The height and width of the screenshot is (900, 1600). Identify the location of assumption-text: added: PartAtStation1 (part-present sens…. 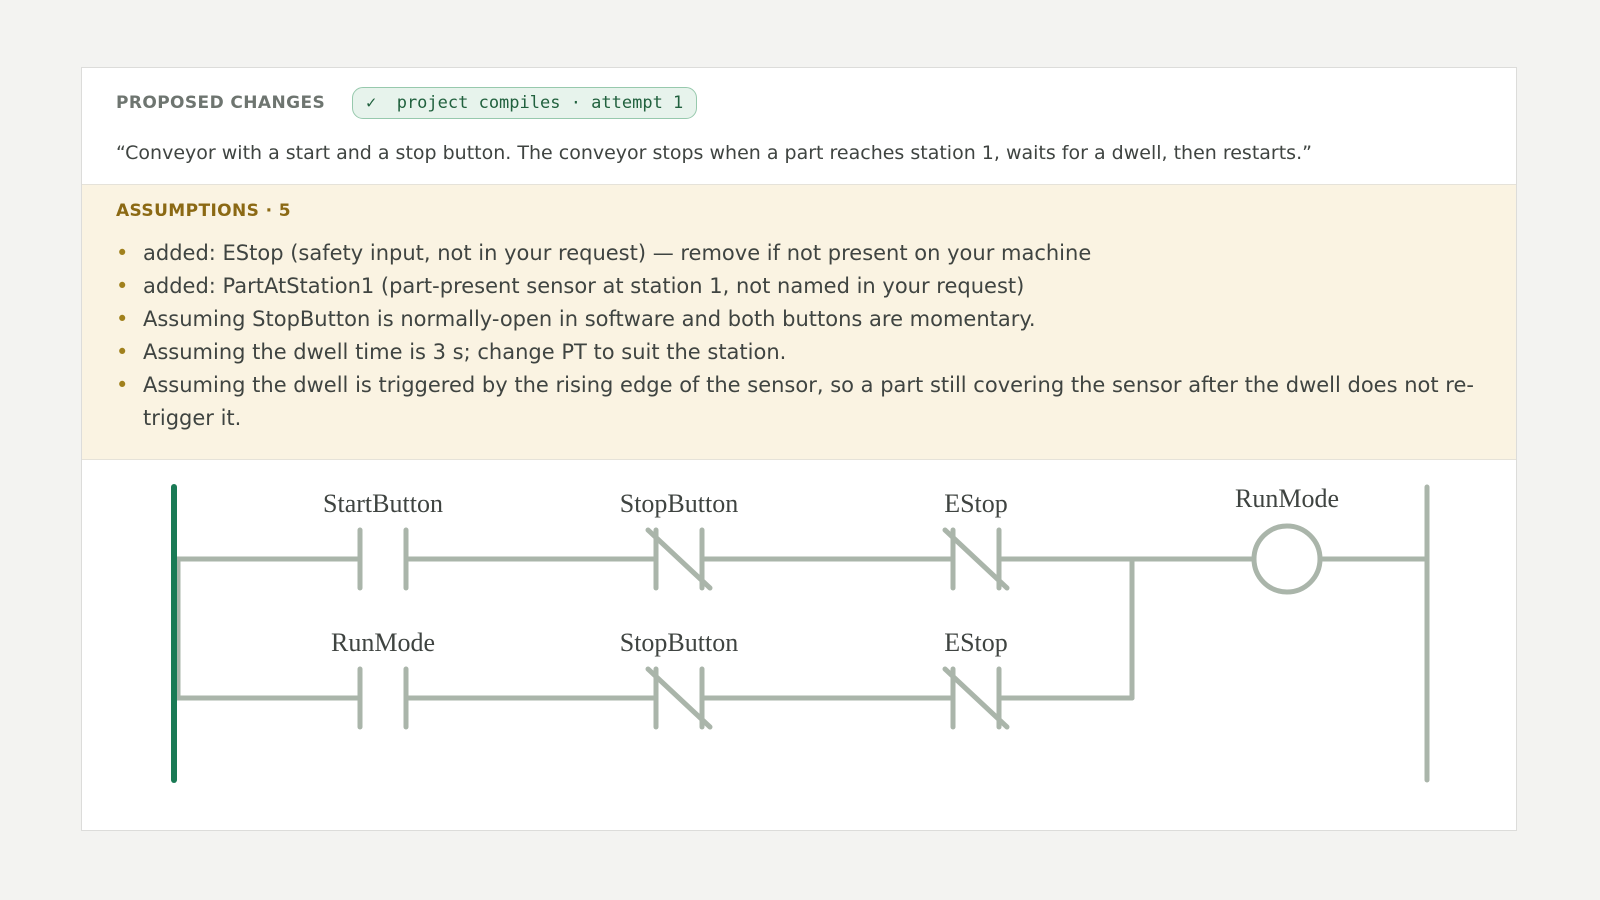
(584, 286).